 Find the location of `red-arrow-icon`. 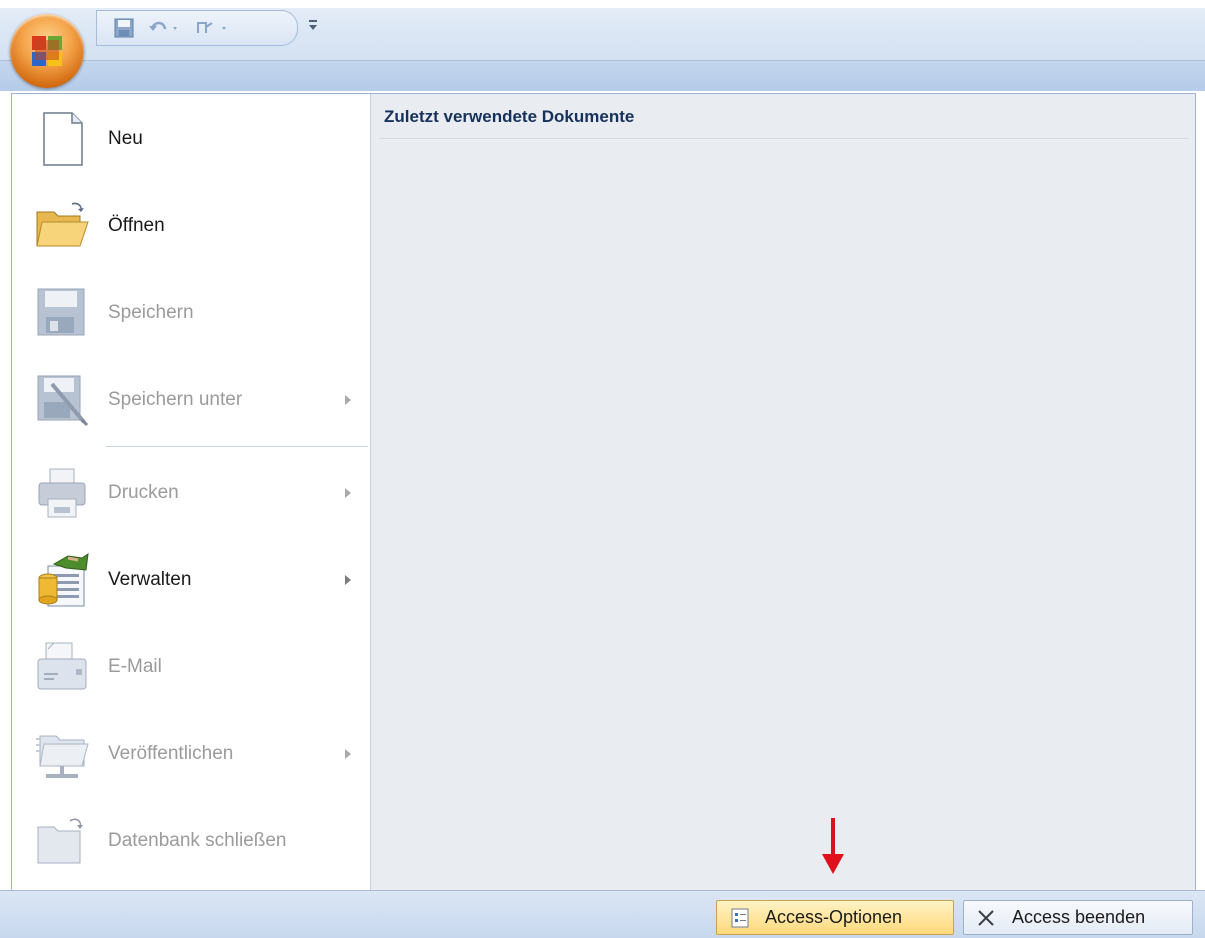

red-arrow-icon is located at coordinates (833, 846).